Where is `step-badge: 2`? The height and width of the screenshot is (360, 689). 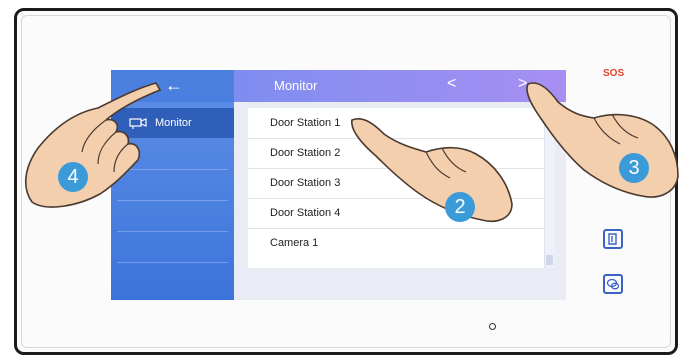 step-badge: 2 is located at coordinates (460, 207).